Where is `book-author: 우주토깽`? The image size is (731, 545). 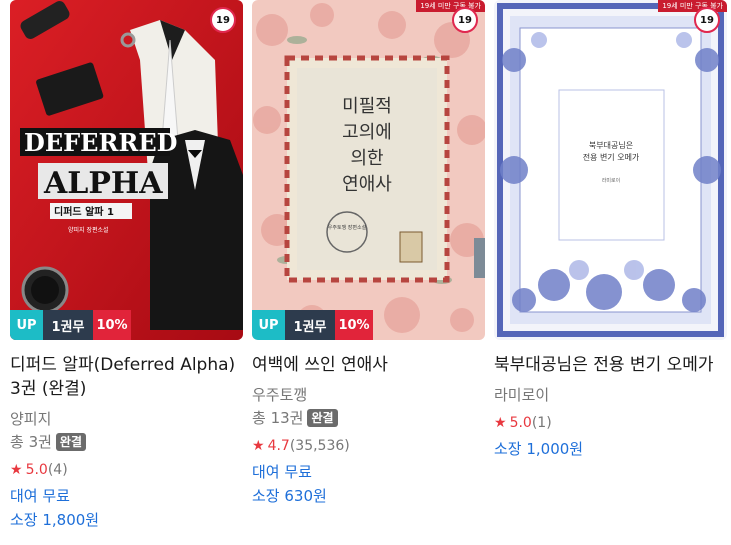 book-author: 우주토깽 is located at coordinates (368, 395).